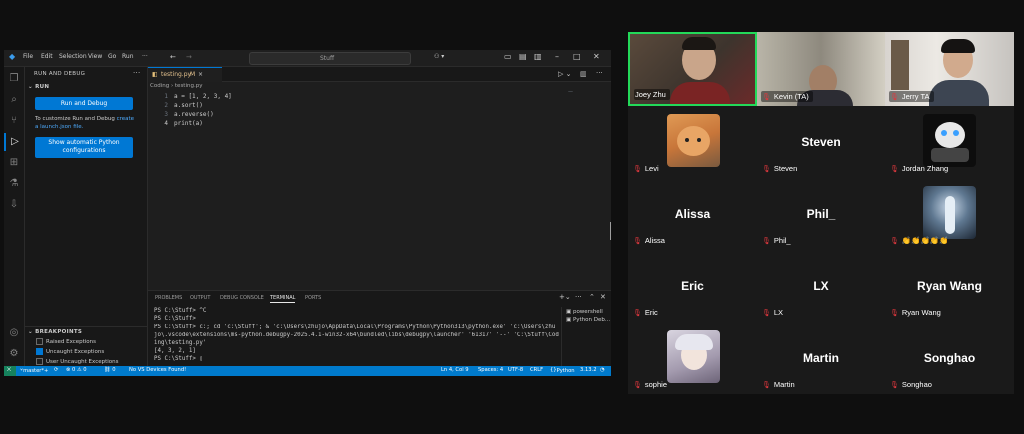 Image resolution: width=1024 pixels, height=434 pixels. I want to click on panel-tab-ports: PORTS, so click(313, 298).